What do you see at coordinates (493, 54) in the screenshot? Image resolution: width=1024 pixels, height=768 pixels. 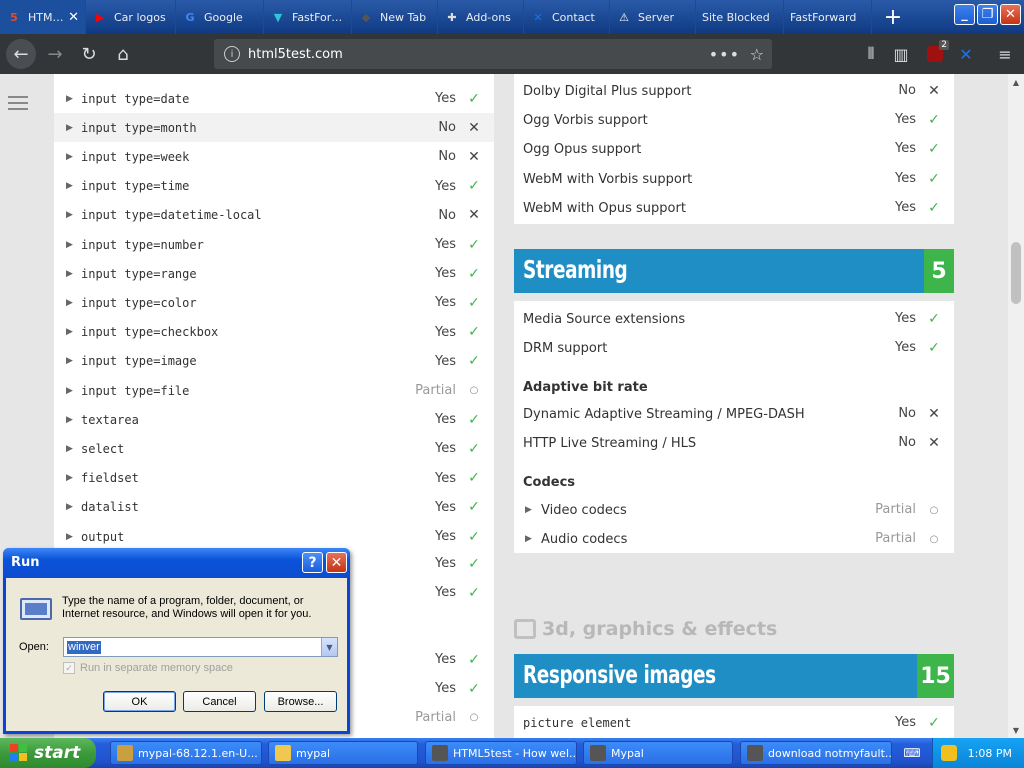 I see `url-bar: i html5test.com ••• ☆` at bounding box center [493, 54].